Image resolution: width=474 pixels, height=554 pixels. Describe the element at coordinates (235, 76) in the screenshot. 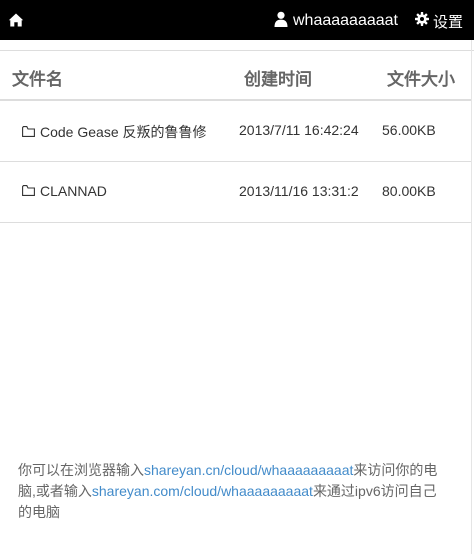

I see `table-header: 文件名 创建时间 文件大小` at that location.